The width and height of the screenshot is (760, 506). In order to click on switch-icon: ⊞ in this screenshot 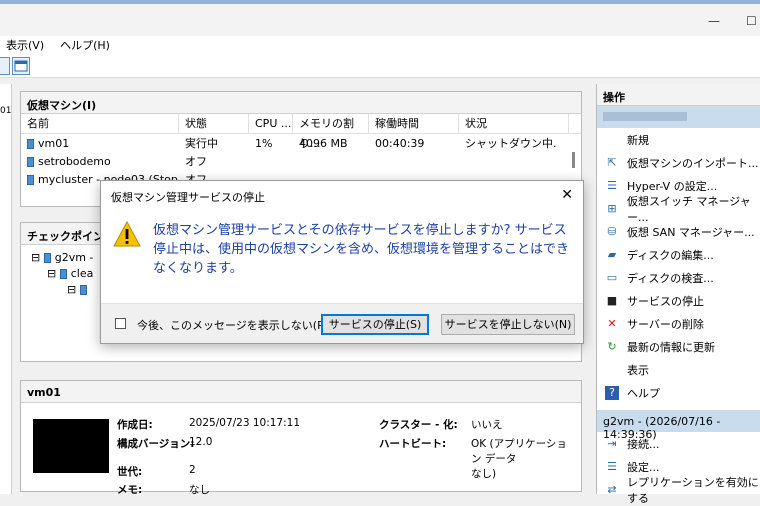, I will do `click(612, 208)`.